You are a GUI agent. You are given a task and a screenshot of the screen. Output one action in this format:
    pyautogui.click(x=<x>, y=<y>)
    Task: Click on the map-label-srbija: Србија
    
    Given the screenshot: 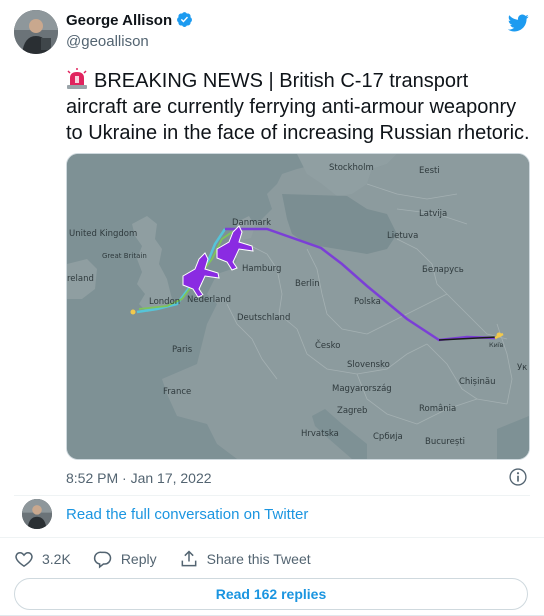 What is the action you would take?
    pyautogui.click(x=388, y=437)
    